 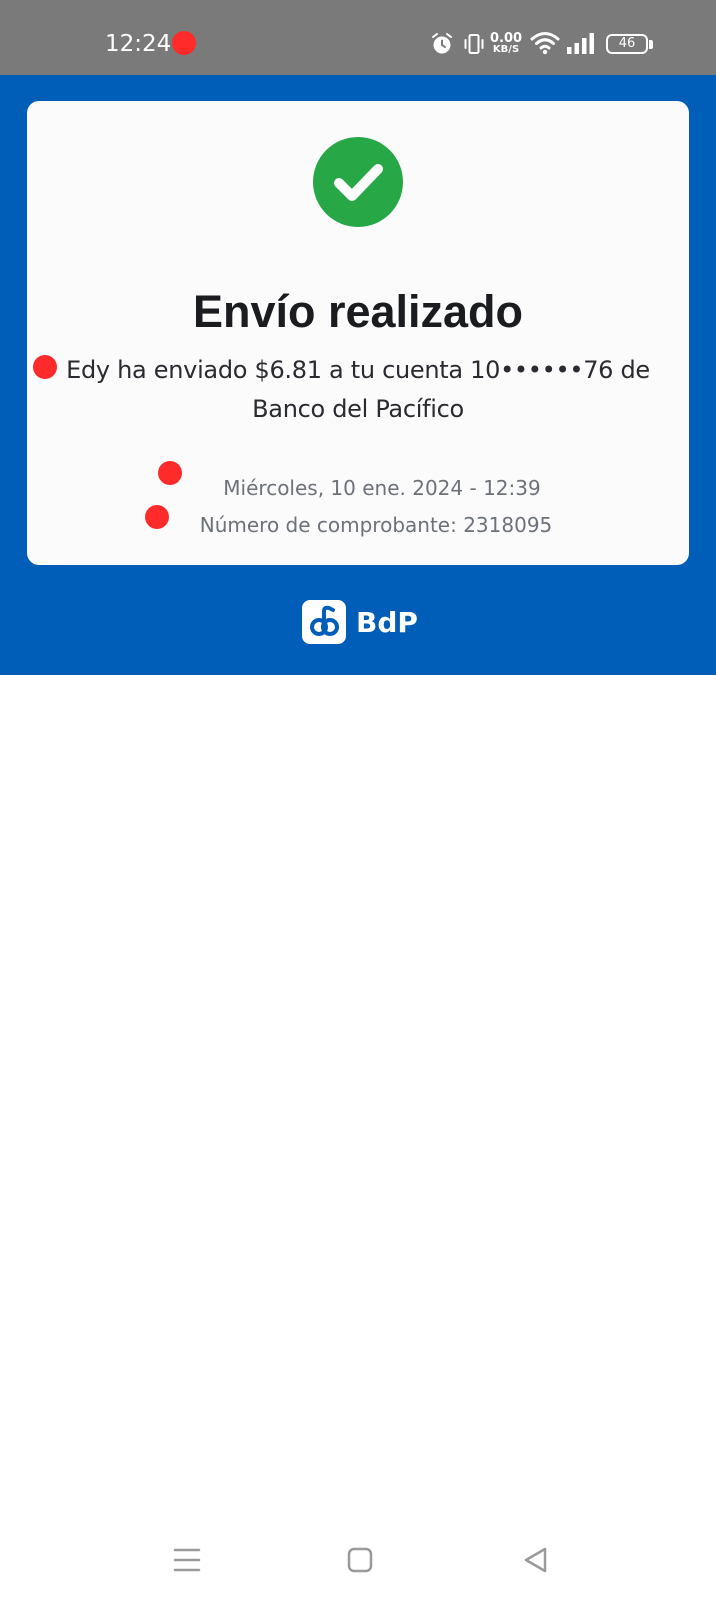 I want to click on status-bar: 12:24 0.00 KB/S 46, so click(x=358, y=37).